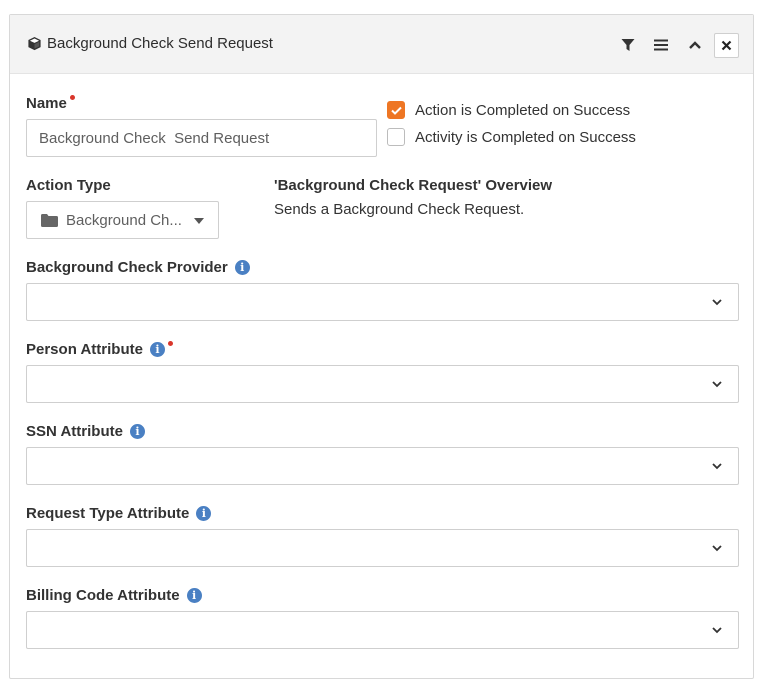 The image size is (763, 694). Describe the element at coordinates (46, 103) in the screenshot. I see `name-label-text: Name` at that location.